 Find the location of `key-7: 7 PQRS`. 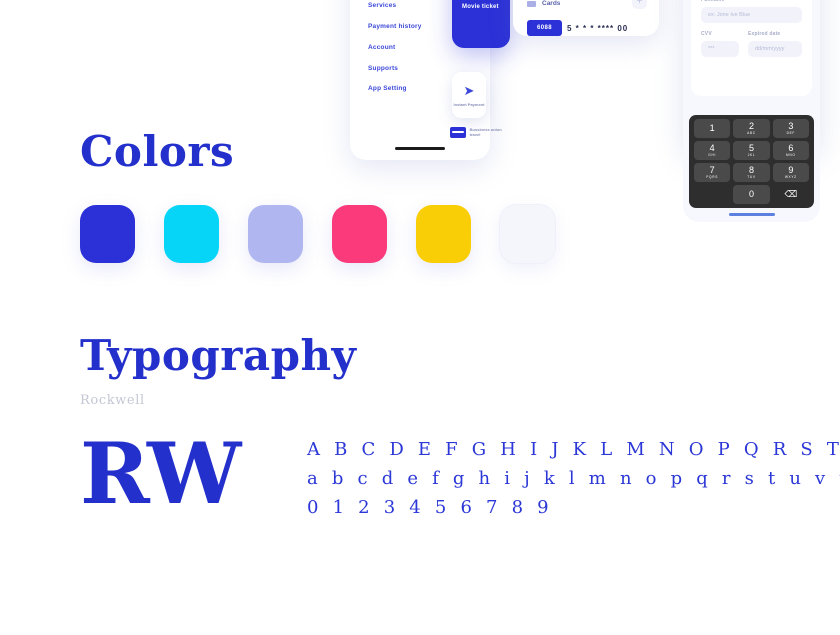

key-7: 7 PQRS is located at coordinates (712, 172).